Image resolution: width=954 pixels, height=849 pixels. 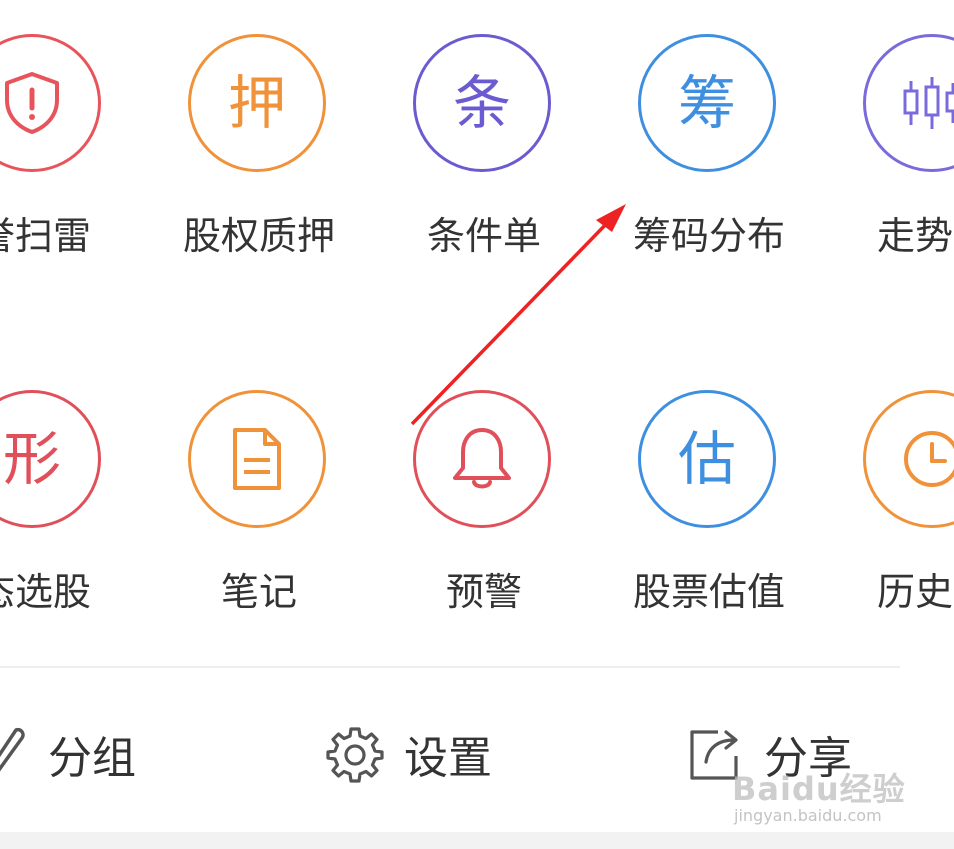 I want to click on chips-char-icon: 筹, so click(x=707, y=103).